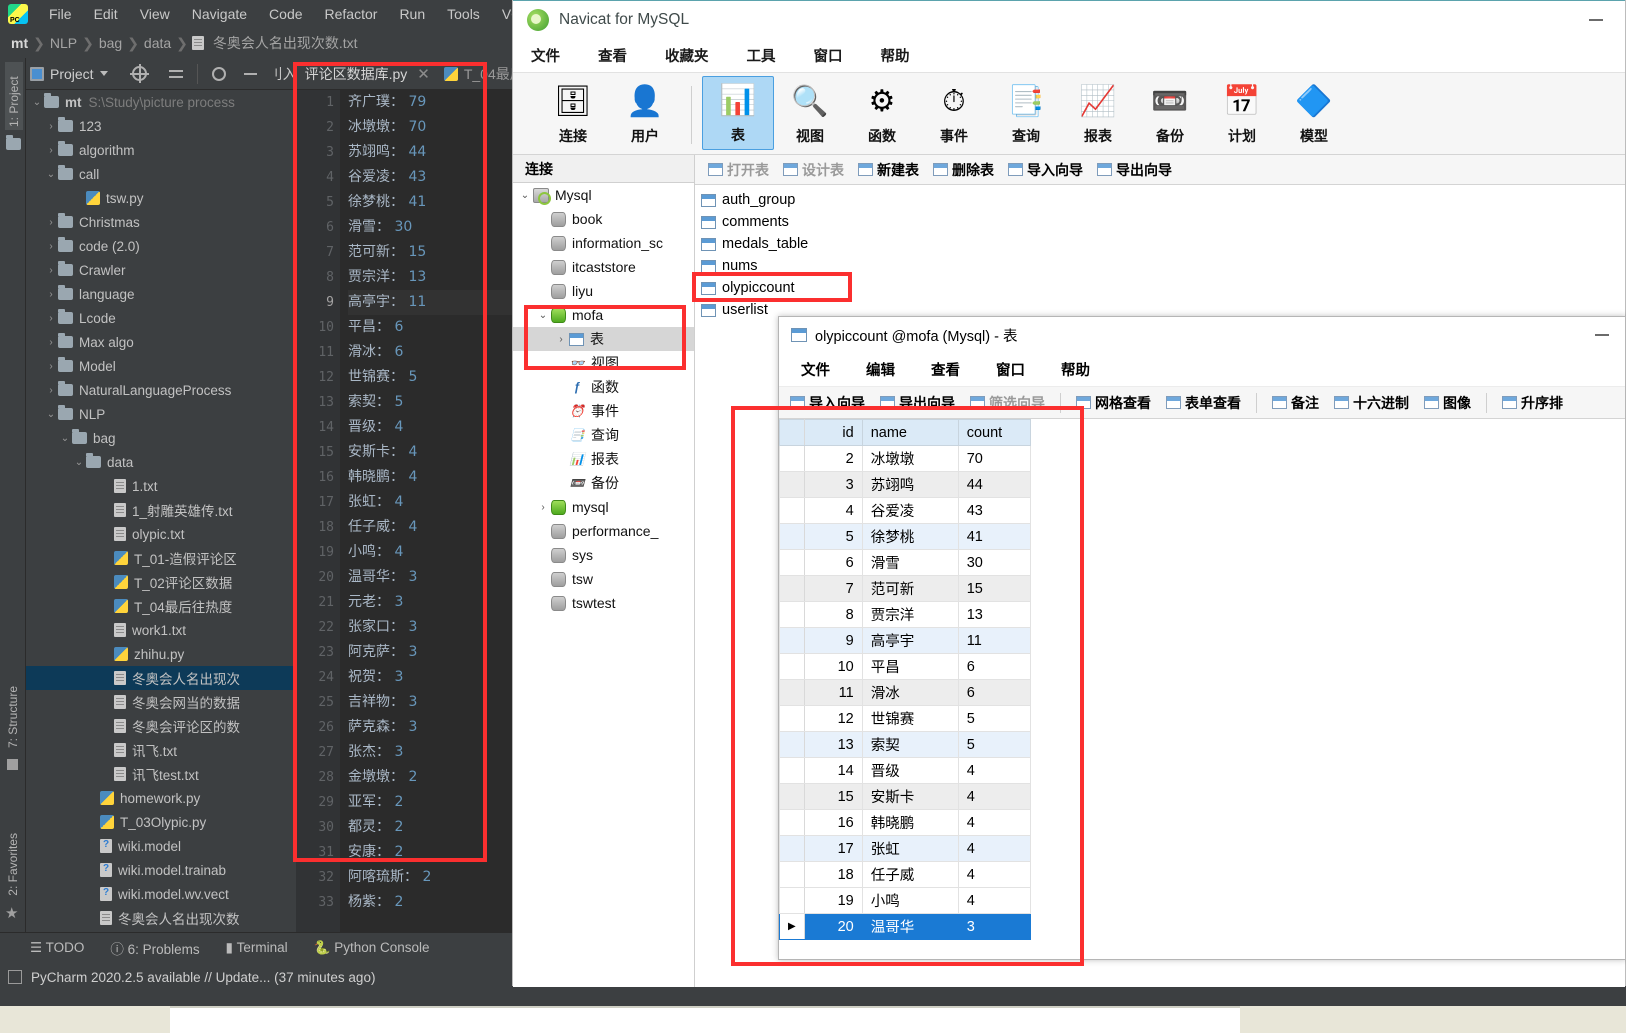  What do you see at coordinates (994, 510) in the screenshot?
I see `grid-cell-count: 43` at bounding box center [994, 510].